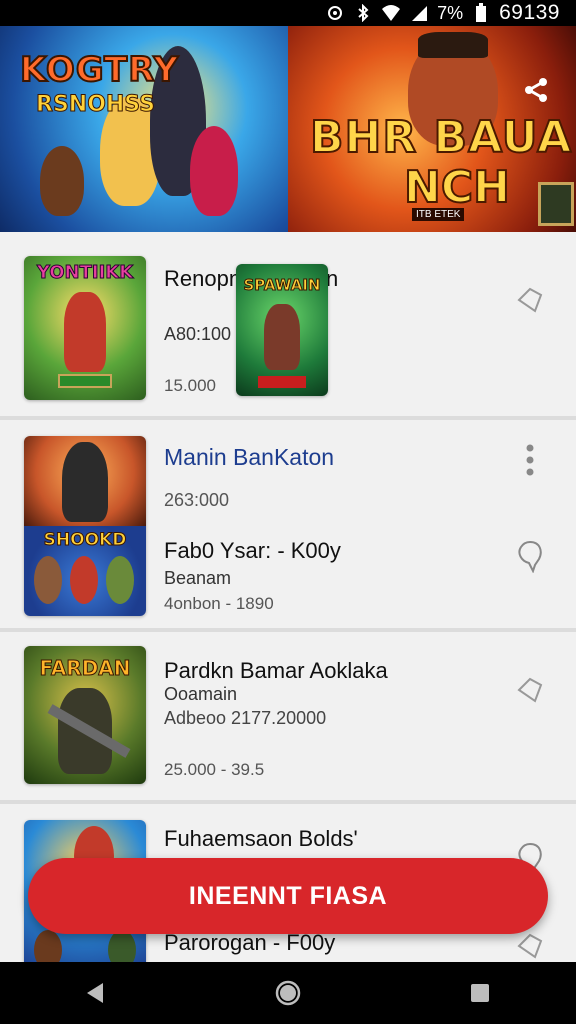 This screenshot has height=1024, width=576. Describe the element at coordinates (245, 718) in the screenshot. I see `item-detail: Adbeoo 2177.20000` at that location.